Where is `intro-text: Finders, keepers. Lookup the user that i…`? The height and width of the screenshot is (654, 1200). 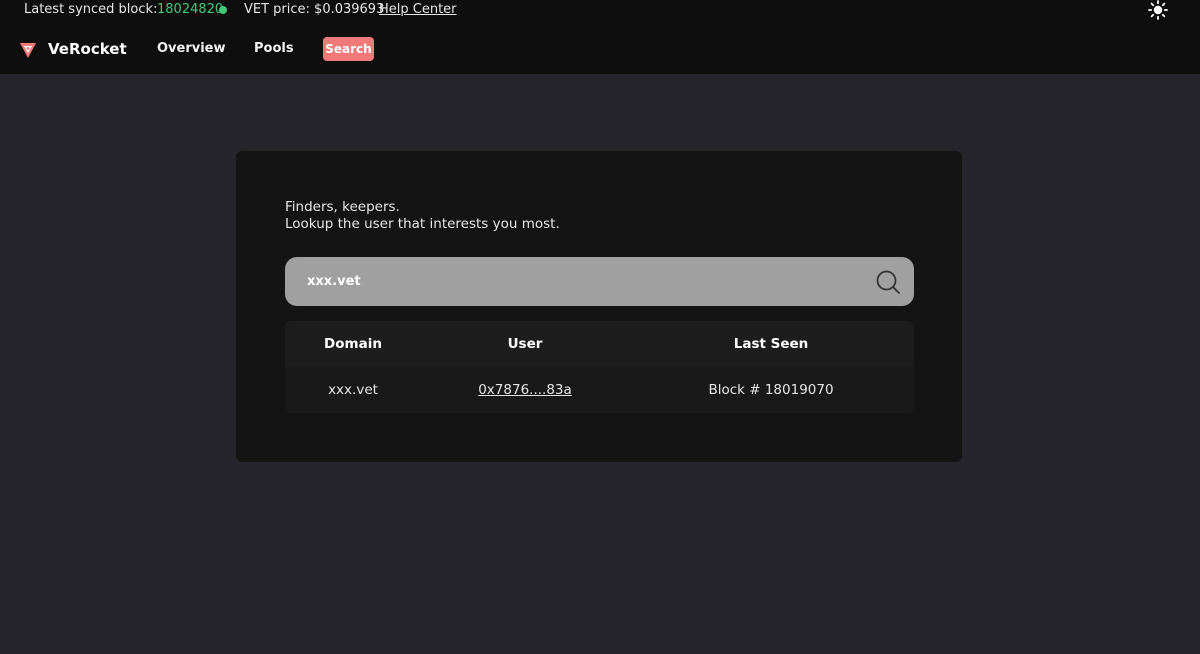
intro-text: Finders, keepers. Lookup the user that i… is located at coordinates (422, 216).